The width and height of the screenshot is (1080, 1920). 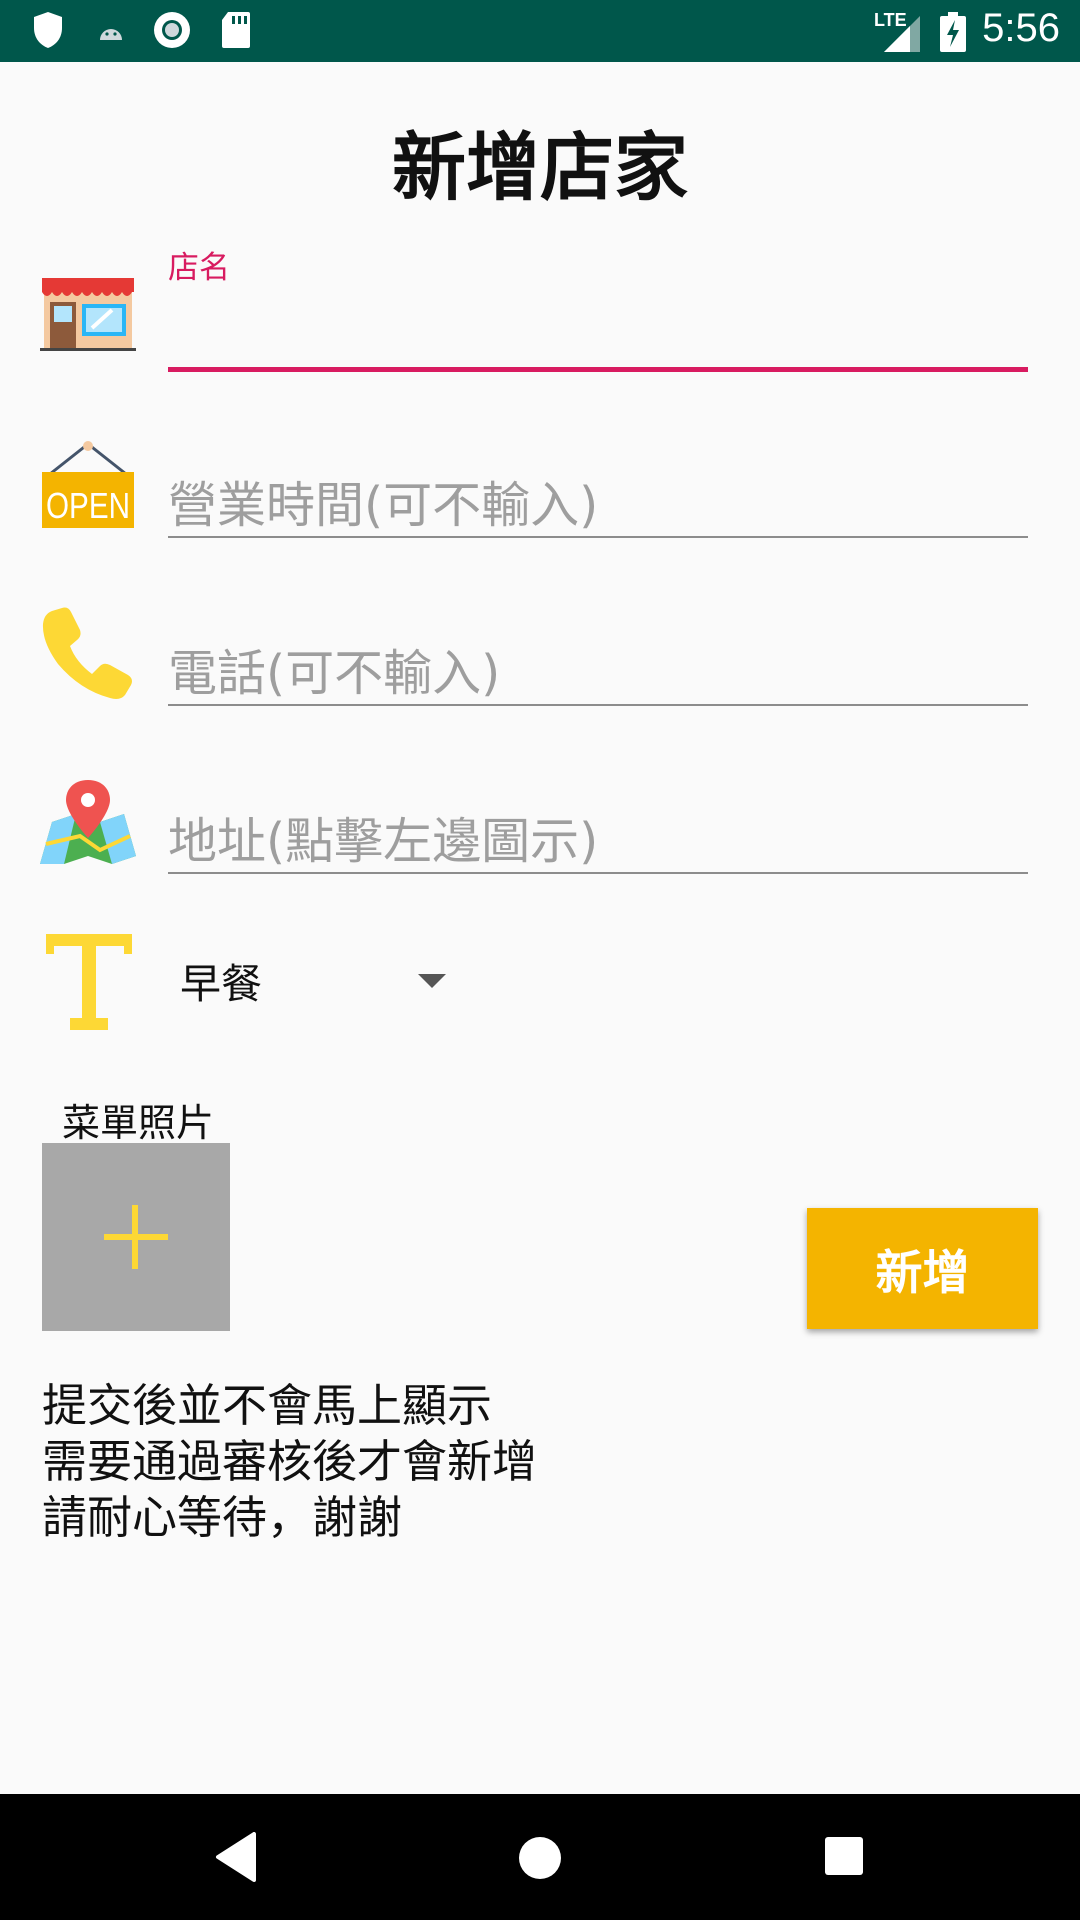 What do you see at coordinates (88, 505) in the screenshot?
I see `svg-text: OPEN` at bounding box center [88, 505].